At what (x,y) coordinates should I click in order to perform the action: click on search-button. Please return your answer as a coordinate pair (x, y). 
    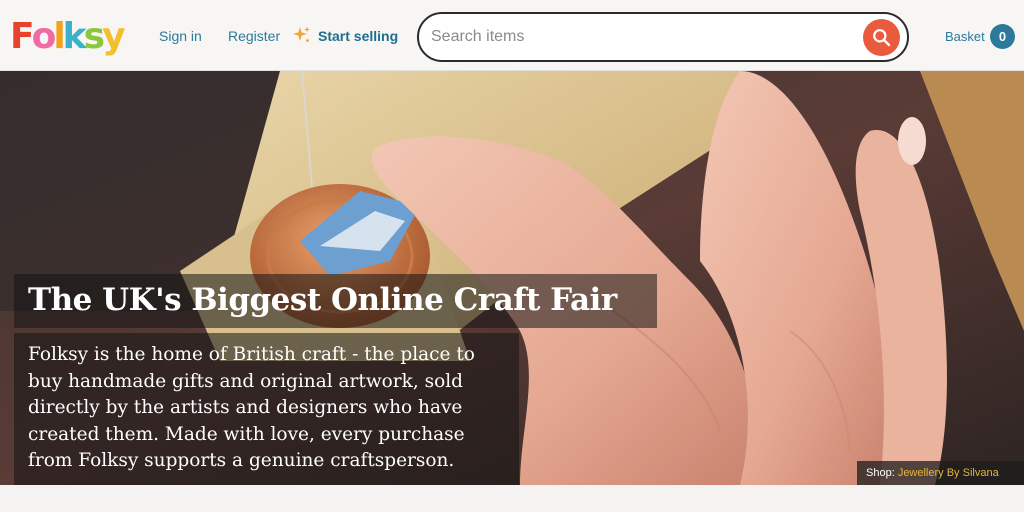
    Looking at the image, I should click on (881, 37).